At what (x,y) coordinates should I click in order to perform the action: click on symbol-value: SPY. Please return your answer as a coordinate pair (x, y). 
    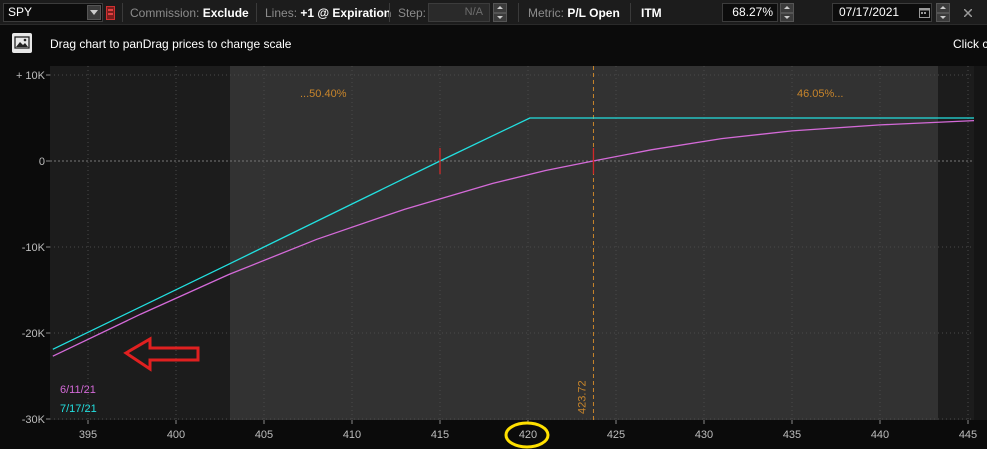
    Looking at the image, I should click on (20, 12).